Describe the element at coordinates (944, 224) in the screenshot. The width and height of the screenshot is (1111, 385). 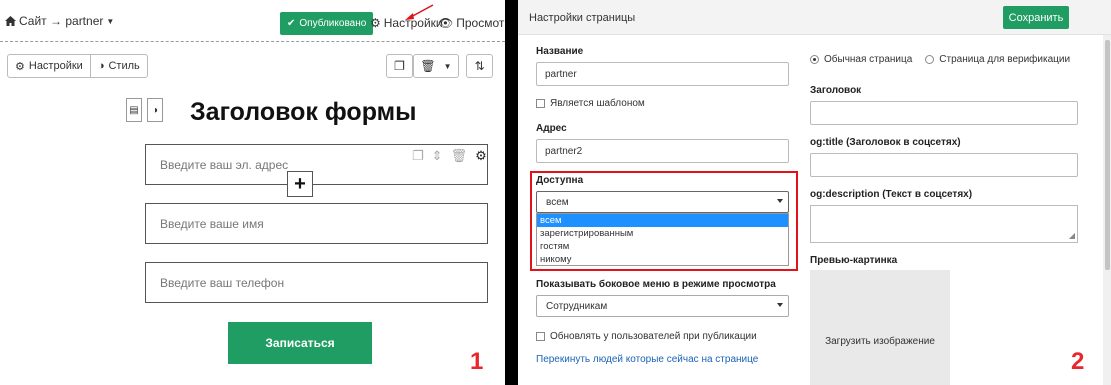
I see `og-description-textarea: ◢` at that location.